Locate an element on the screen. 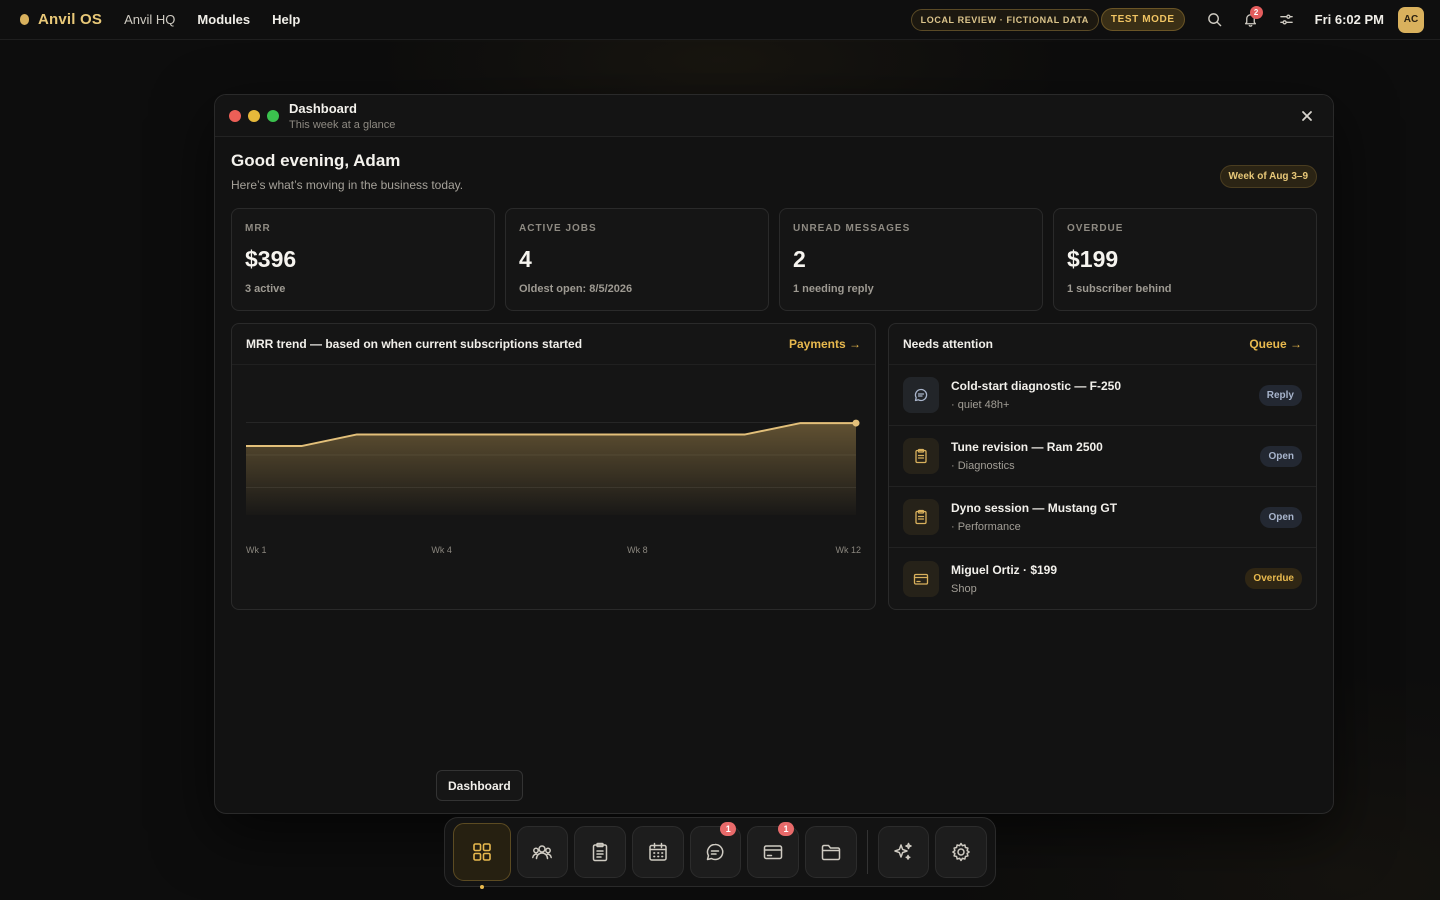 The width and height of the screenshot is (1440, 900). x-axis-ticks: Wk 1 Wk 4 Wk 8 Wk 12 is located at coordinates (553, 553).